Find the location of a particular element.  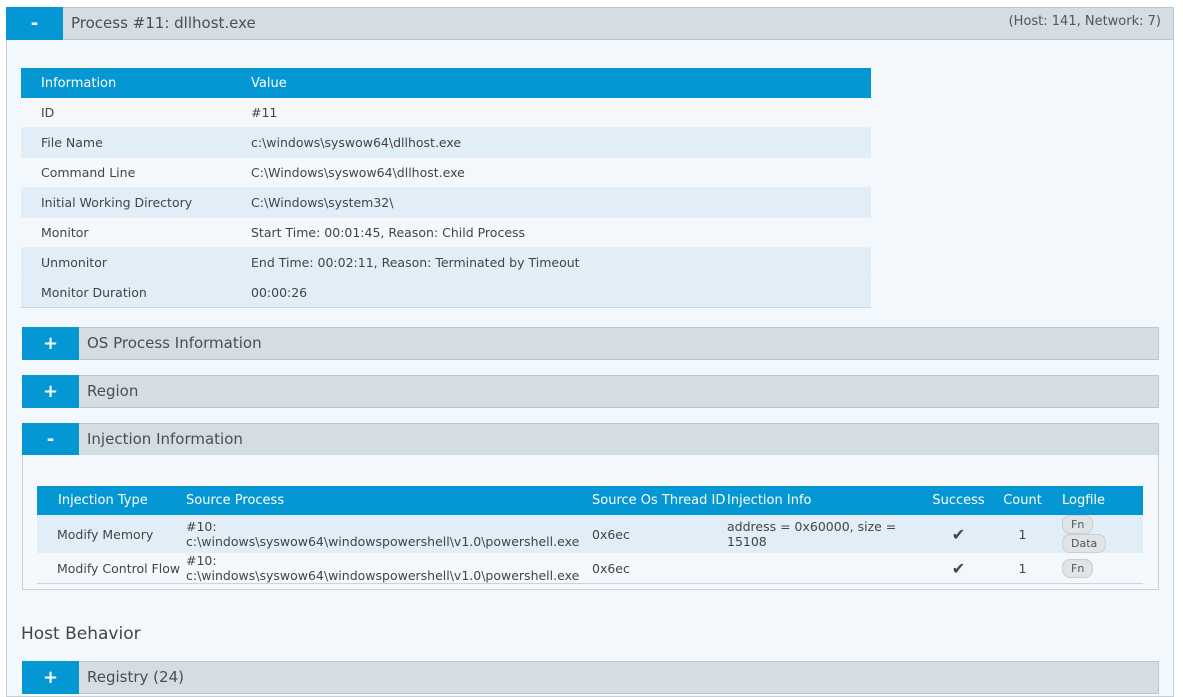

table-row: ID #11 is located at coordinates (446, 113).